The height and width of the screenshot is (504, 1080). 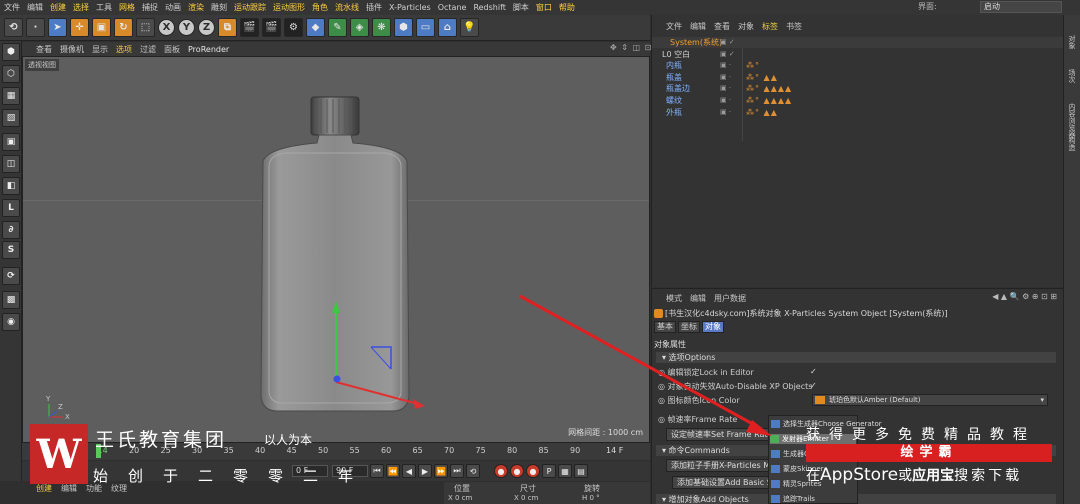 What do you see at coordinates (227, 27) in the screenshot?
I see `coordinate-system-icon: ⧉` at bounding box center [227, 27].